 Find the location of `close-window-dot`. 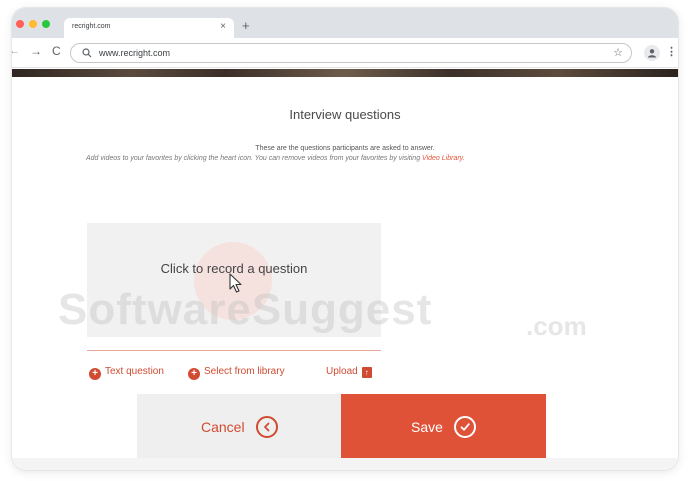

close-window-dot is located at coordinates (20, 24).